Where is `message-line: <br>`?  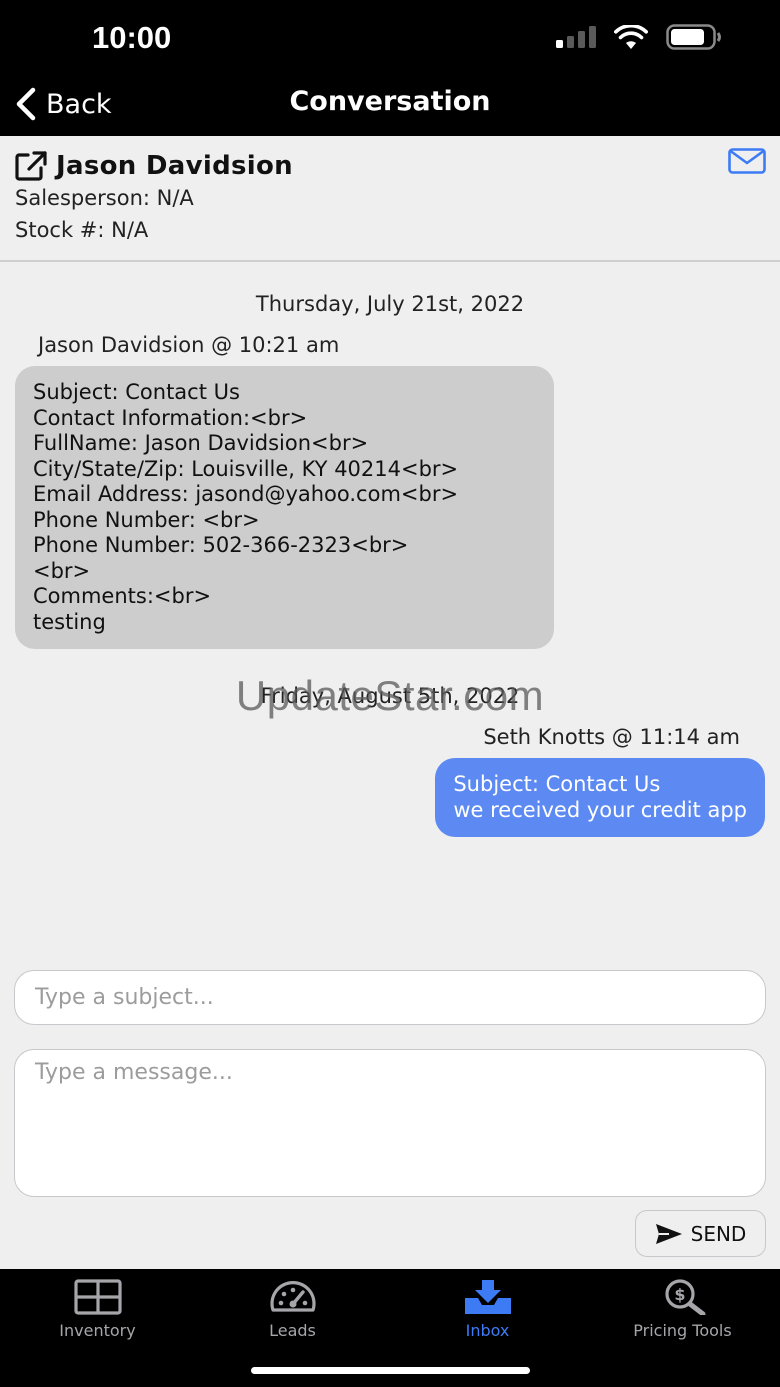 message-line: <br> is located at coordinates (62, 570).